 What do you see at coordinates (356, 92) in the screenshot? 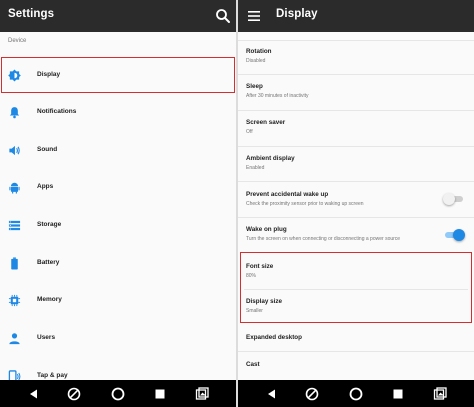
I see `pref-sleep: Sleep After 30 minutes of inactivity` at bounding box center [356, 92].